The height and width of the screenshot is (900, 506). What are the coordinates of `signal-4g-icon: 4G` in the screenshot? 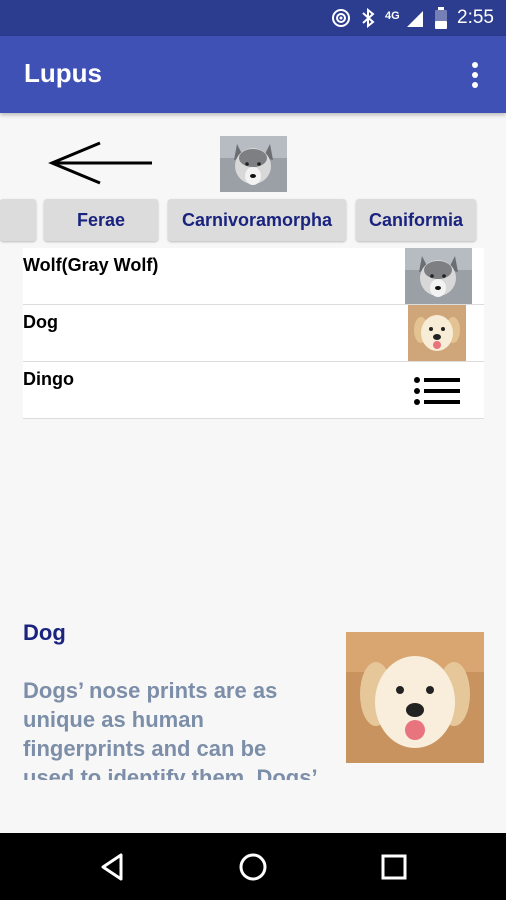 It's located at (404, 18).